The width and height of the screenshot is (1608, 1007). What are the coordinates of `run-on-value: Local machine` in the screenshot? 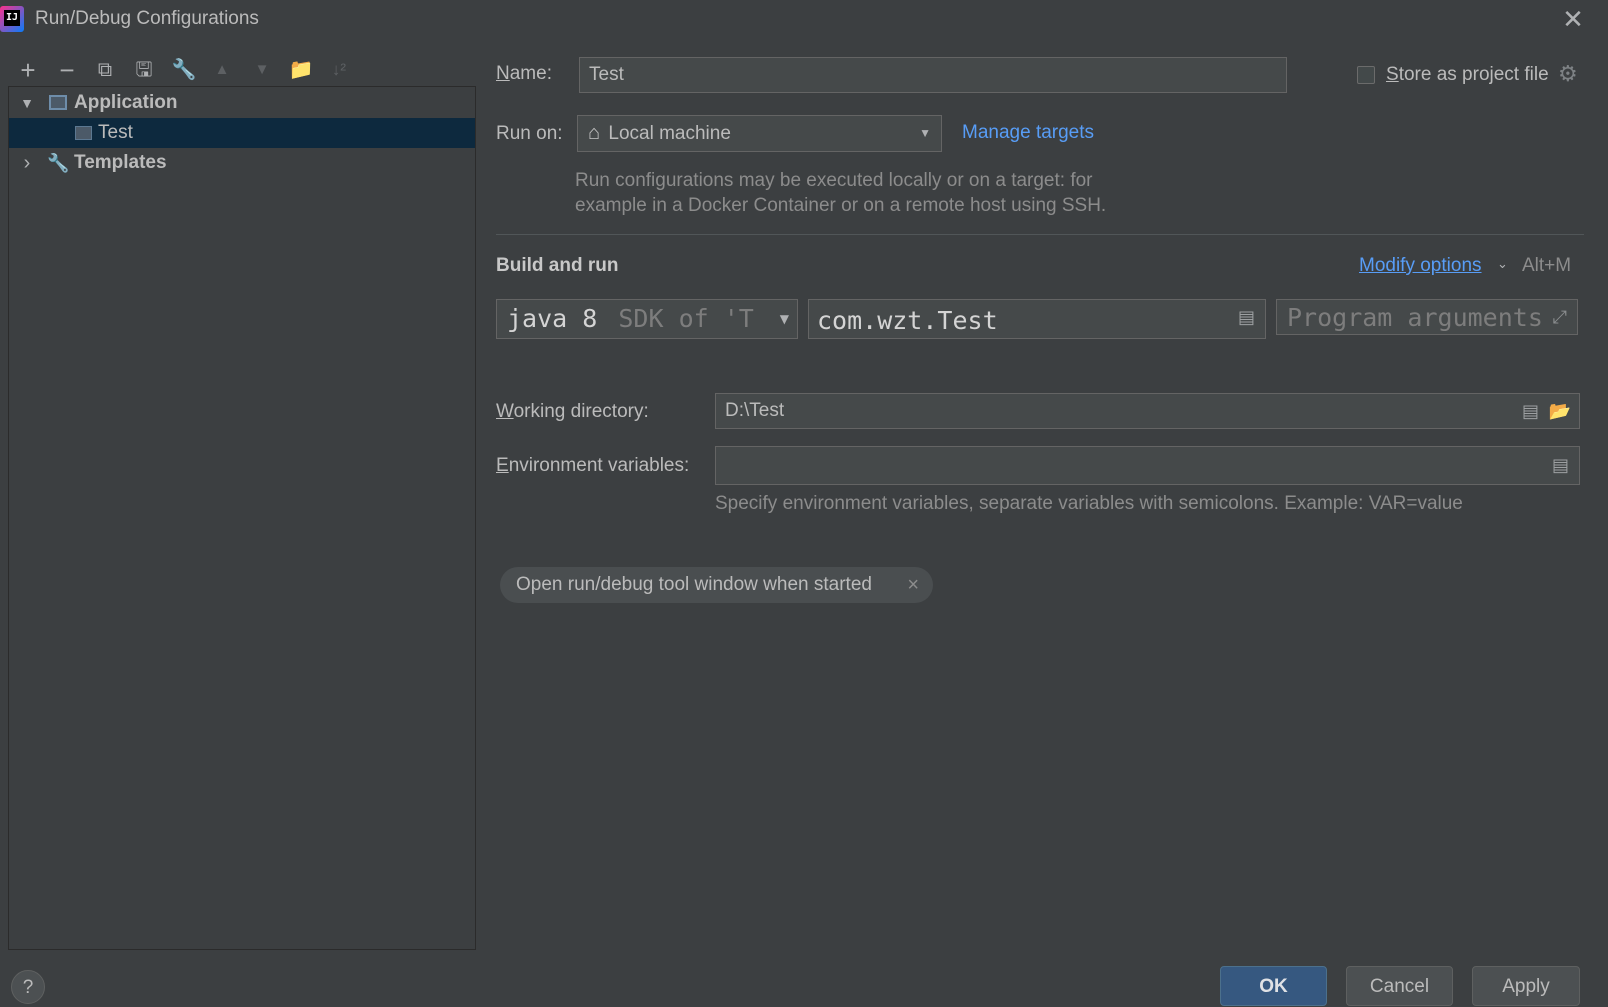 It's located at (669, 133).